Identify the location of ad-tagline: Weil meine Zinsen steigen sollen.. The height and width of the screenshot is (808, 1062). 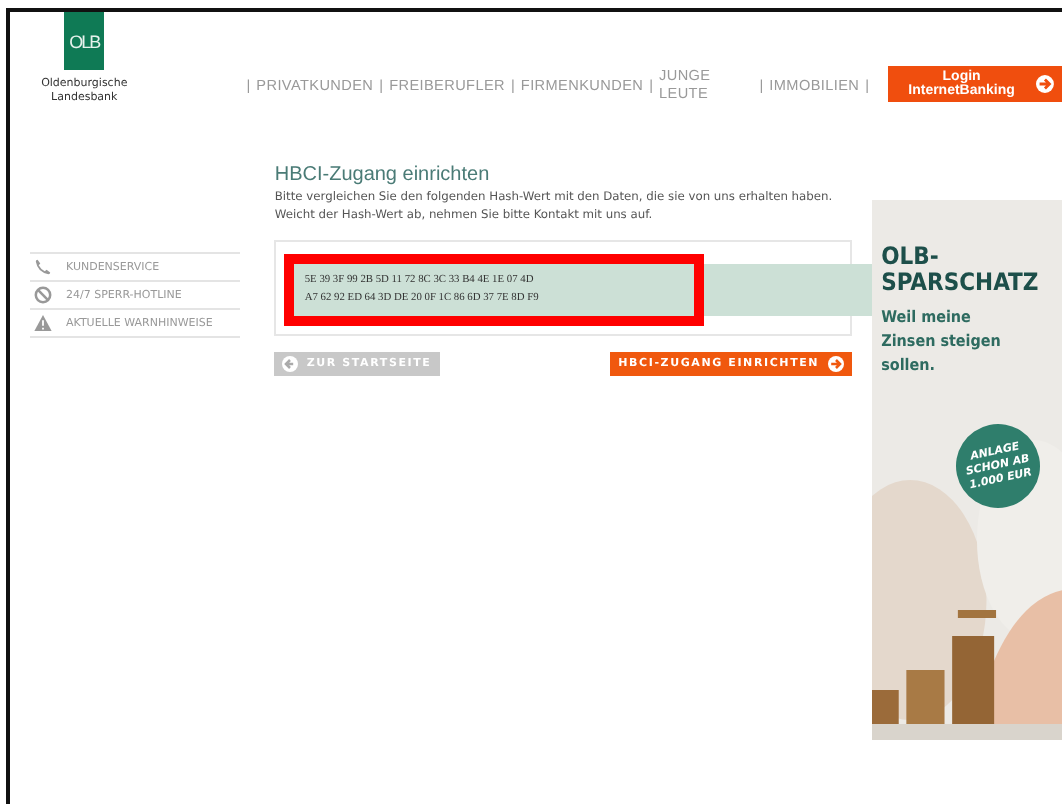
(941, 342).